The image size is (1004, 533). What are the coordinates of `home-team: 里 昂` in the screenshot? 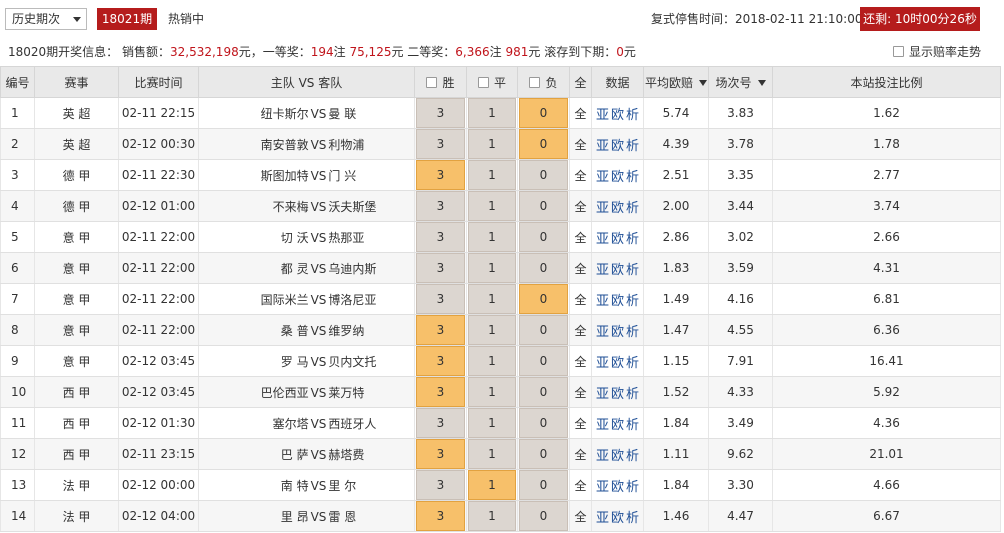 It's located at (267, 516).